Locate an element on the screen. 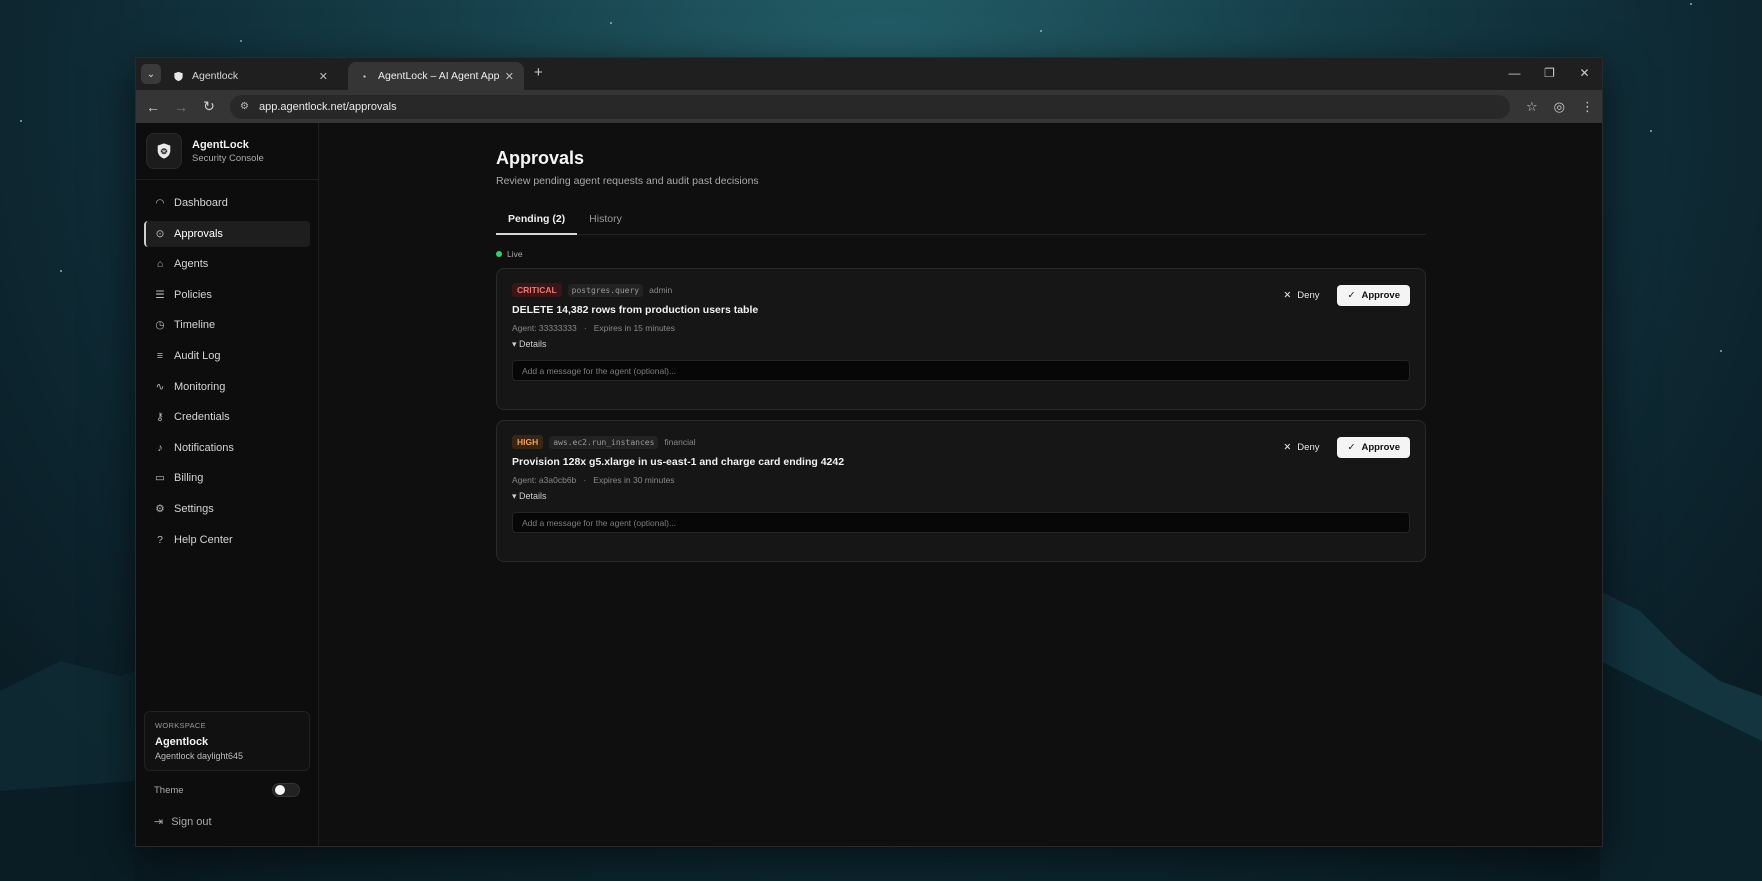  browser-tab-title: Agentlock is located at coordinates (215, 76).